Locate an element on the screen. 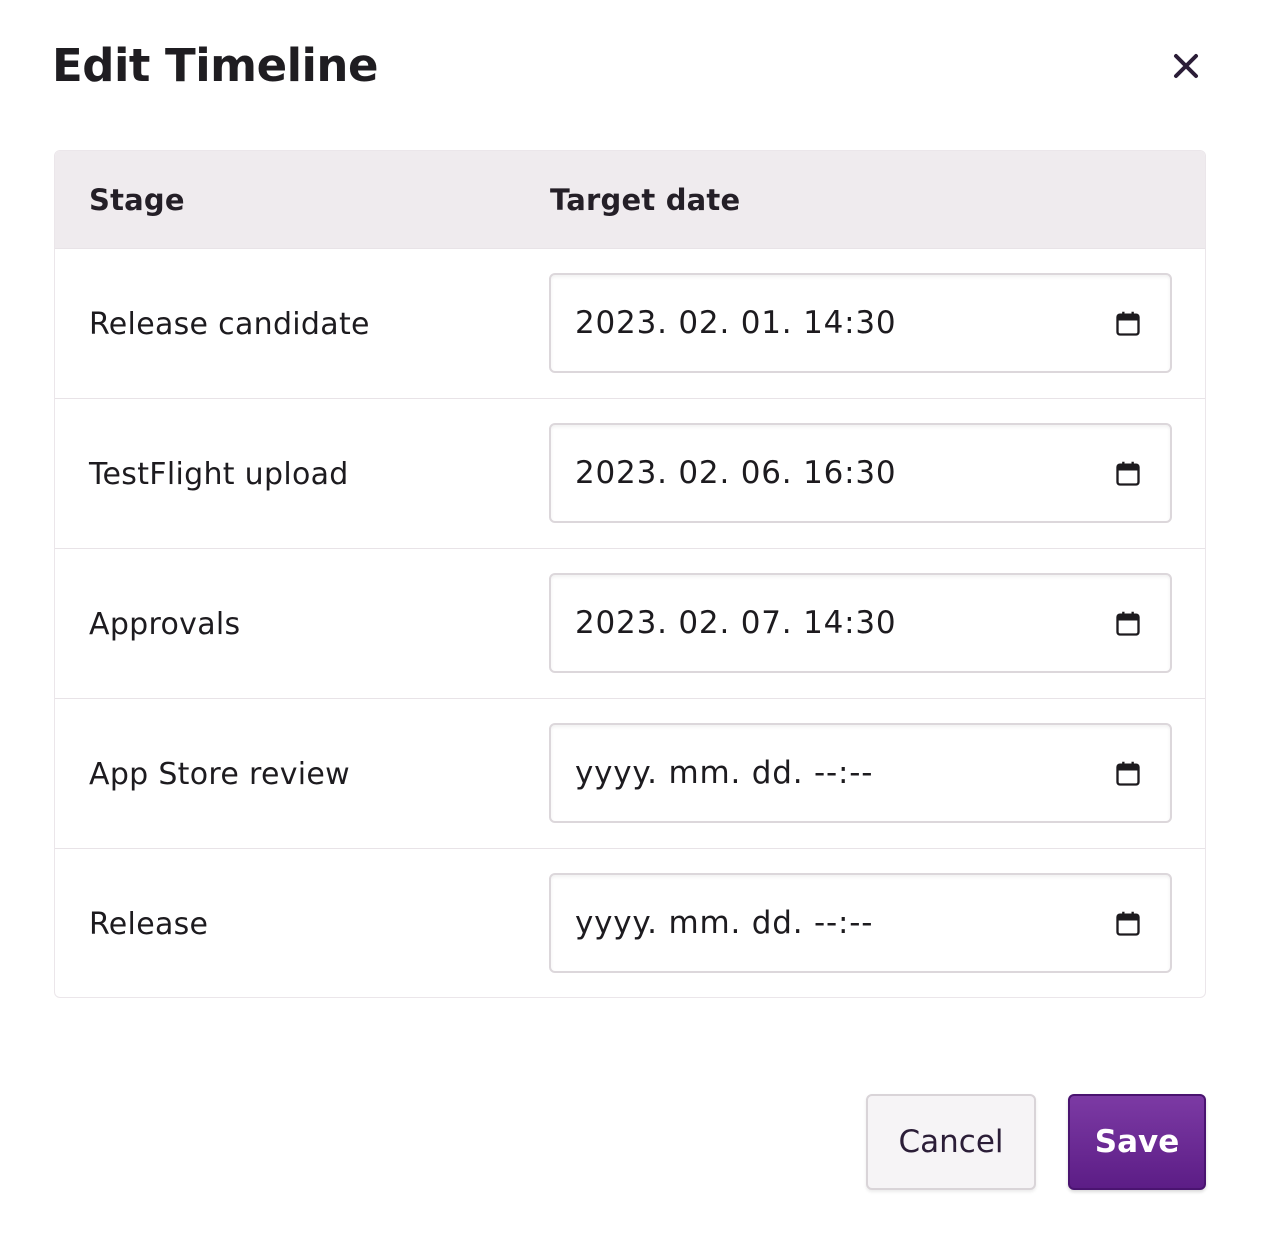 The height and width of the screenshot is (1248, 1262). target-date-input: 2023. 02. 01. 14:30 is located at coordinates (860, 323).